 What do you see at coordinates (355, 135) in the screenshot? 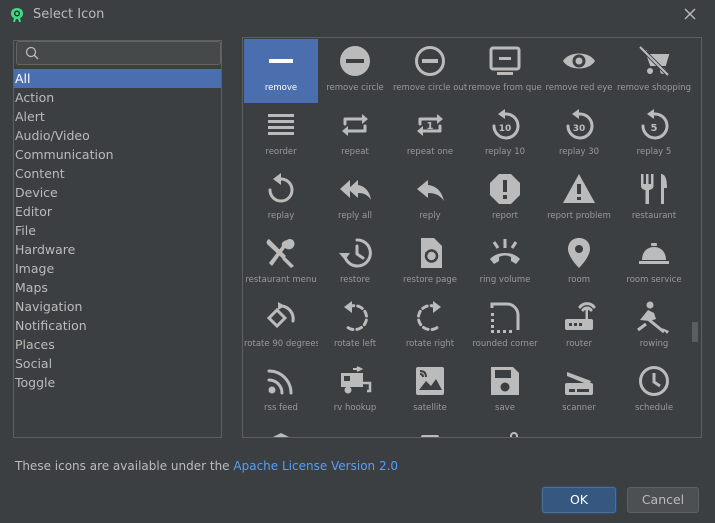
I see `icon-cell: repeat` at bounding box center [355, 135].